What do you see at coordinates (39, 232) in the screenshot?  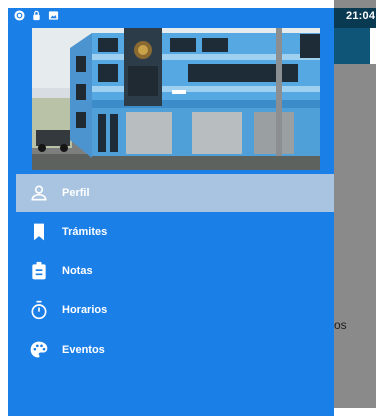 I see `bookmark-icon` at bounding box center [39, 232].